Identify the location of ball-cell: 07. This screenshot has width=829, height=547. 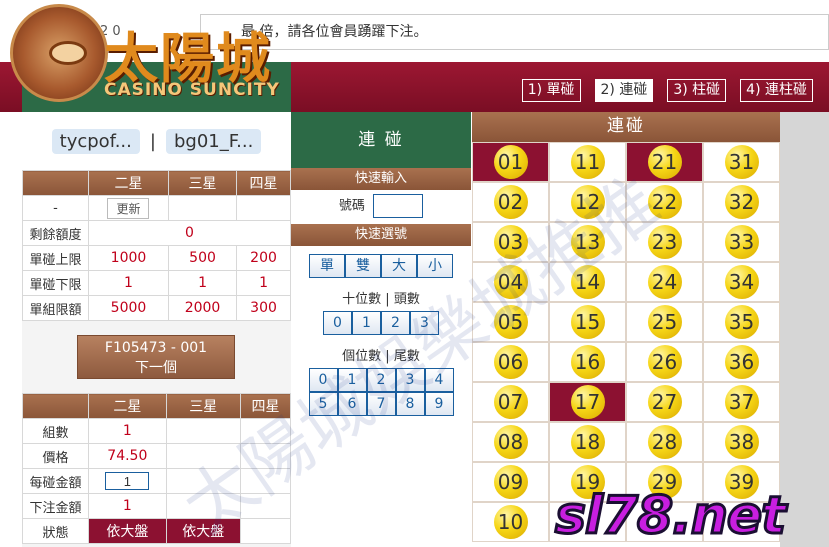
(510, 402).